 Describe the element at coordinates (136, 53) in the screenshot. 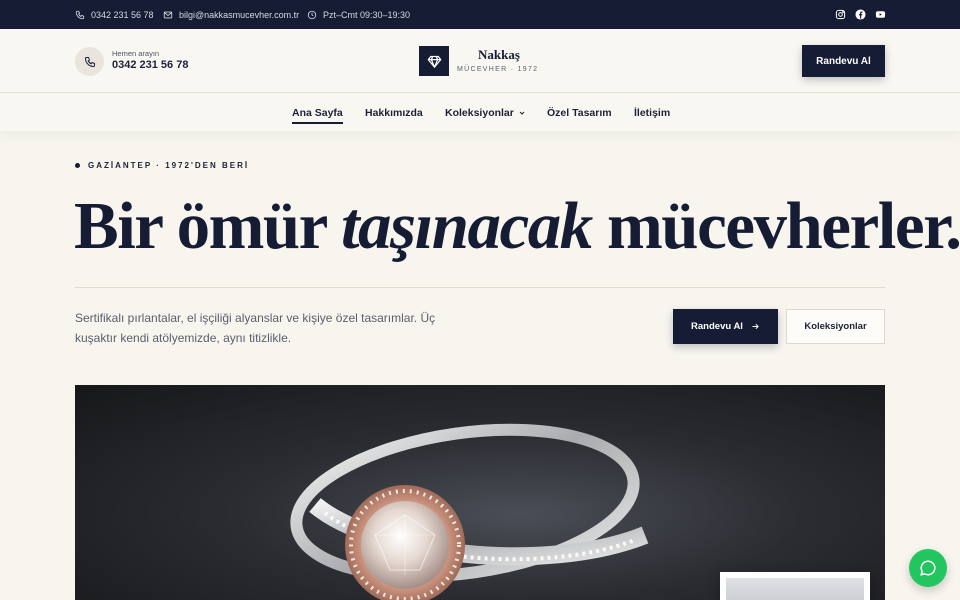

I see `call-label: Hemen arayın` at that location.